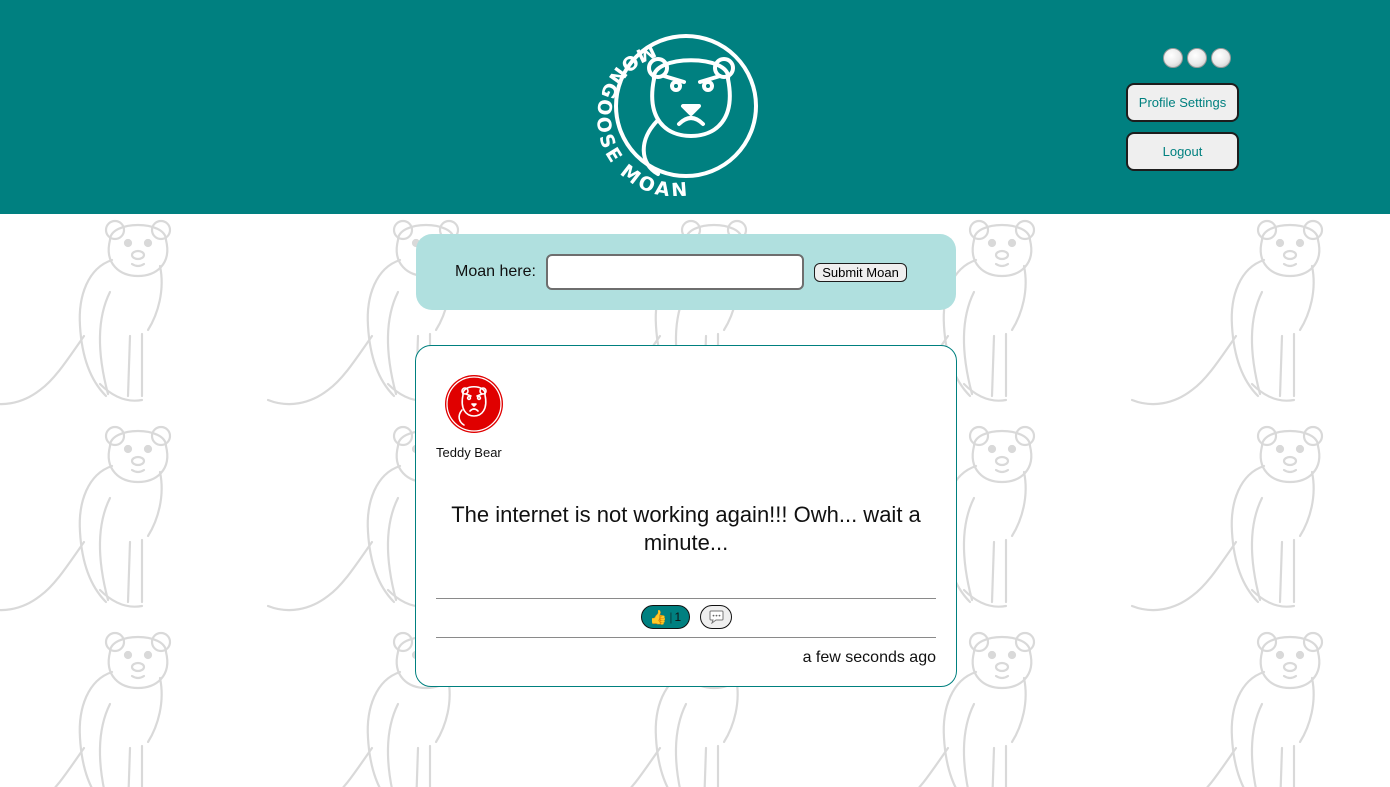 Image resolution: width=1390 pixels, height=787 pixels. I want to click on like-button: 👍 | 1, so click(665, 617).